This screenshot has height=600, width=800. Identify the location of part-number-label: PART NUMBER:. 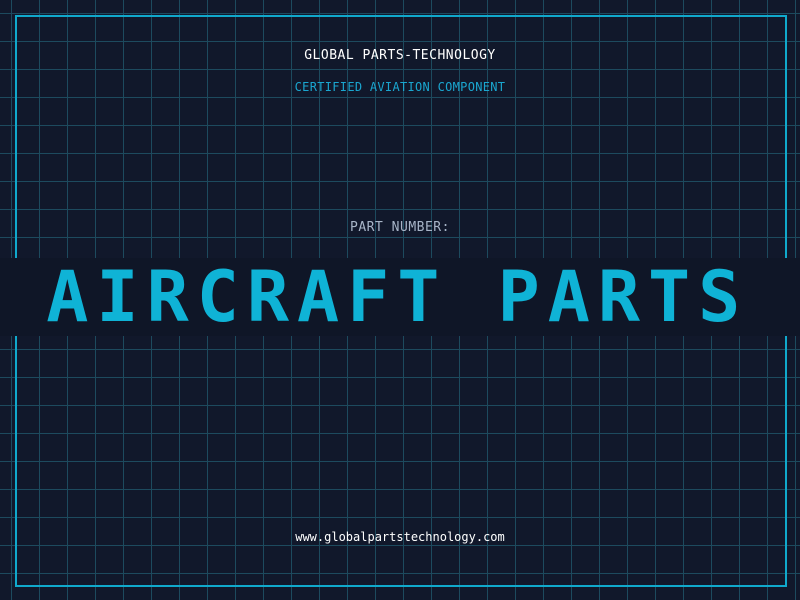
(400, 227).